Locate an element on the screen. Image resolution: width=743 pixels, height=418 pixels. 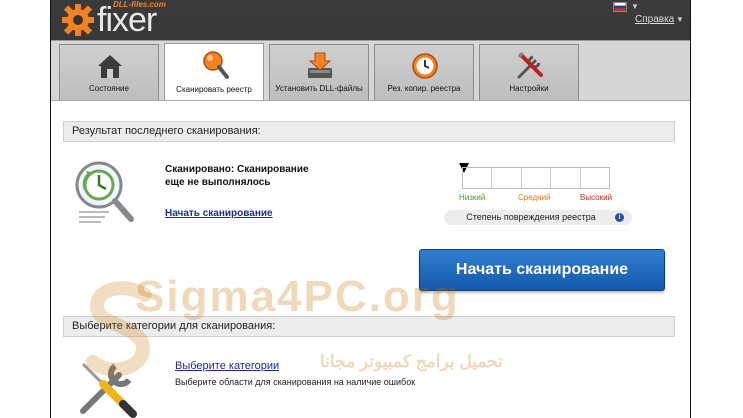
damage-meter is located at coordinates (536, 178).